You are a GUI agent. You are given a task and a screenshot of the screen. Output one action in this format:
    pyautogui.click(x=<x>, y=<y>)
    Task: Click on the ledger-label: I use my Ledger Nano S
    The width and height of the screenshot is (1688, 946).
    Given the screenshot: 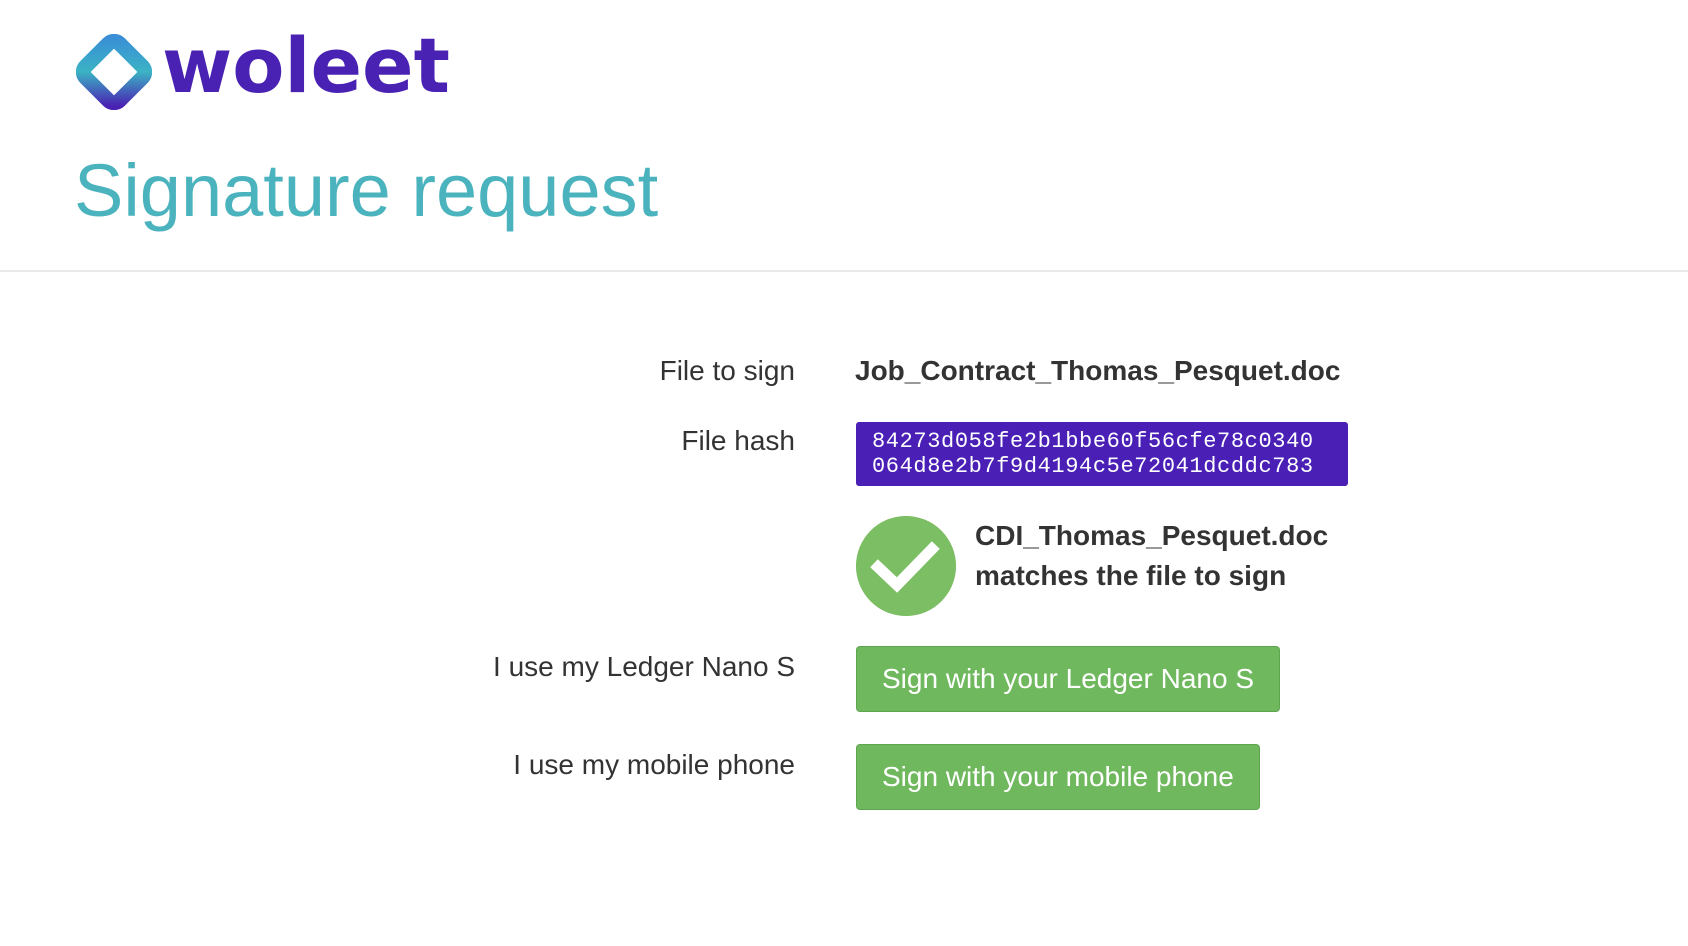 What is the action you would take?
    pyautogui.click(x=644, y=666)
    